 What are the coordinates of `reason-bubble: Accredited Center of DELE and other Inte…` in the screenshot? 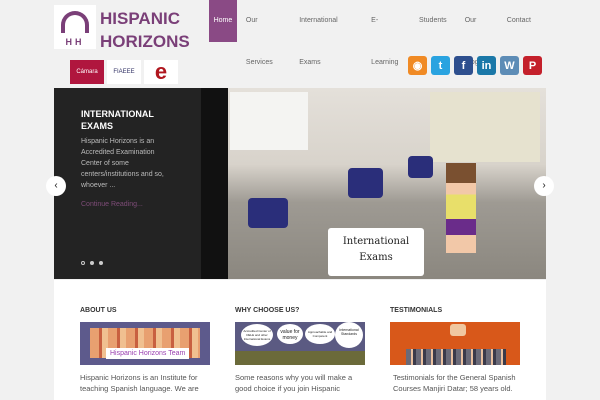 It's located at (257, 335).